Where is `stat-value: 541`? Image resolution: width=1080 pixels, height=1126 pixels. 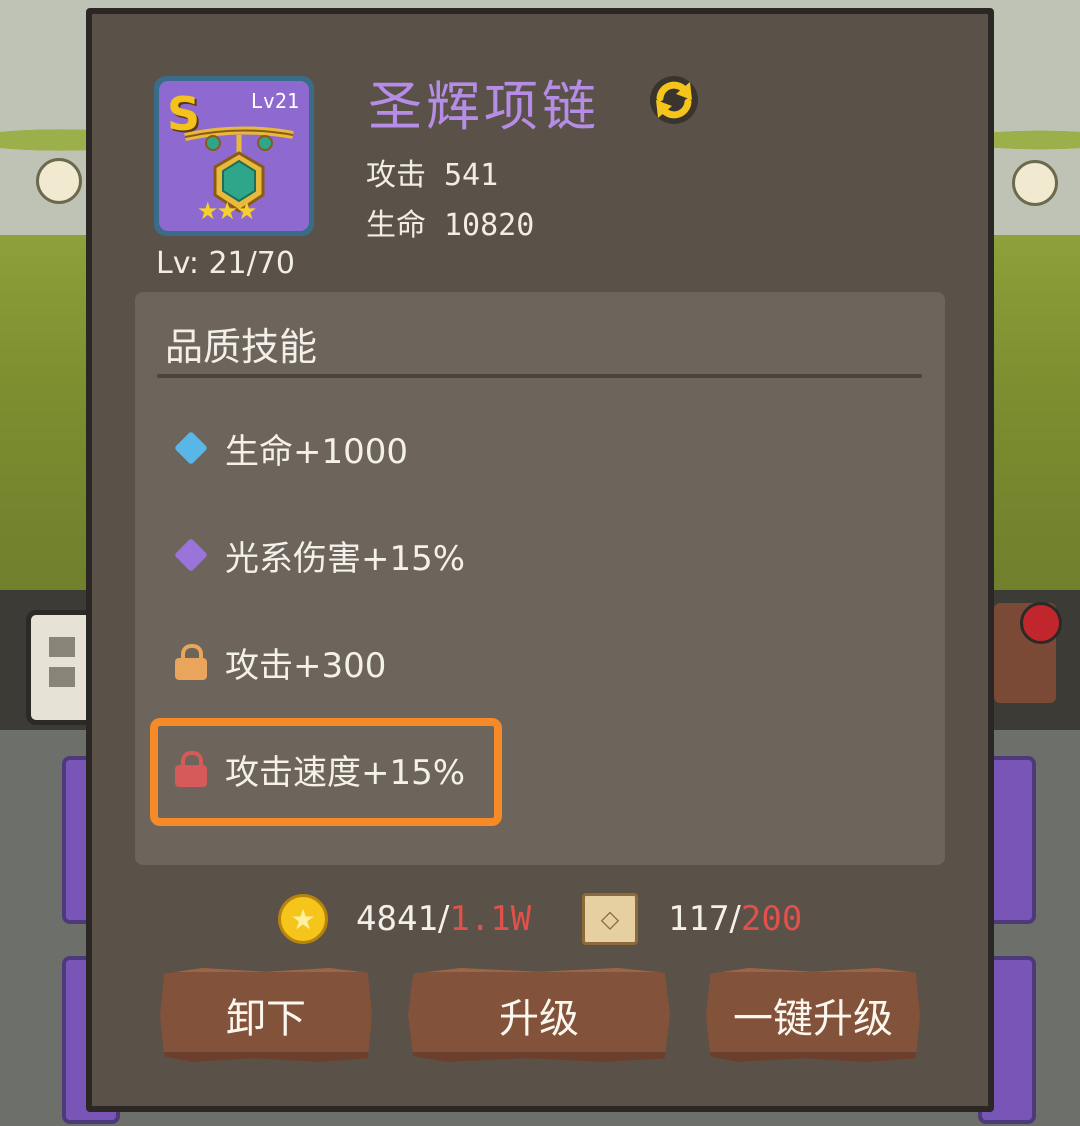 stat-value: 541 is located at coordinates (471, 175).